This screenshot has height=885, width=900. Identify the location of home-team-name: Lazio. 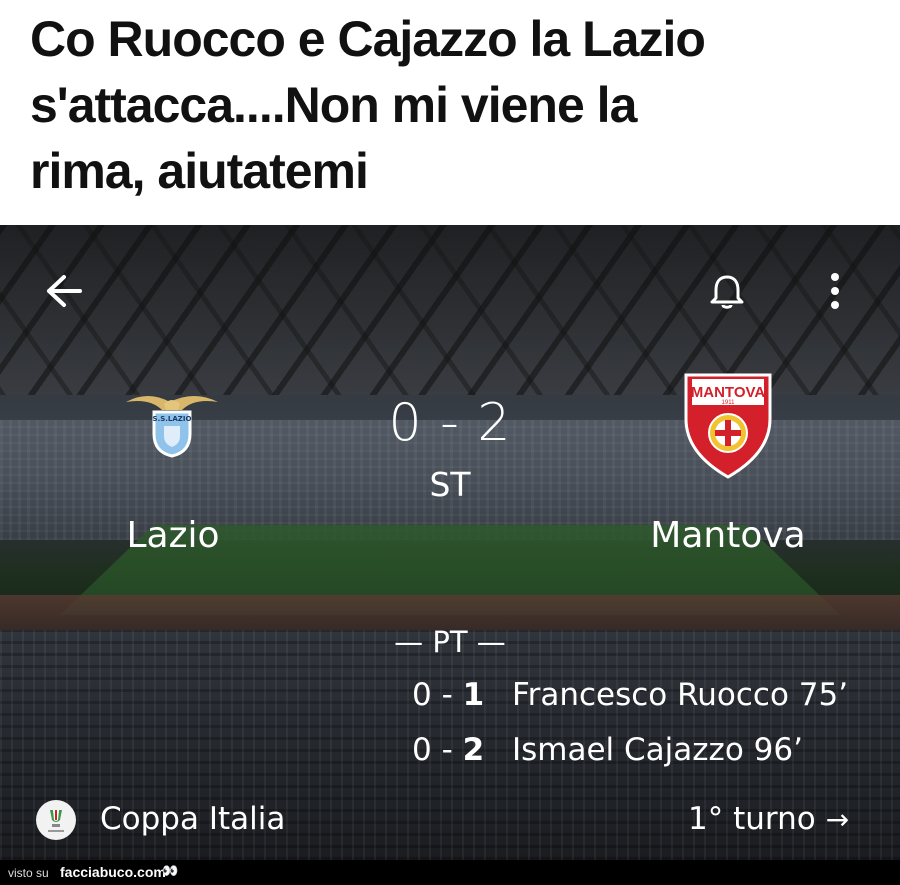
(173, 535).